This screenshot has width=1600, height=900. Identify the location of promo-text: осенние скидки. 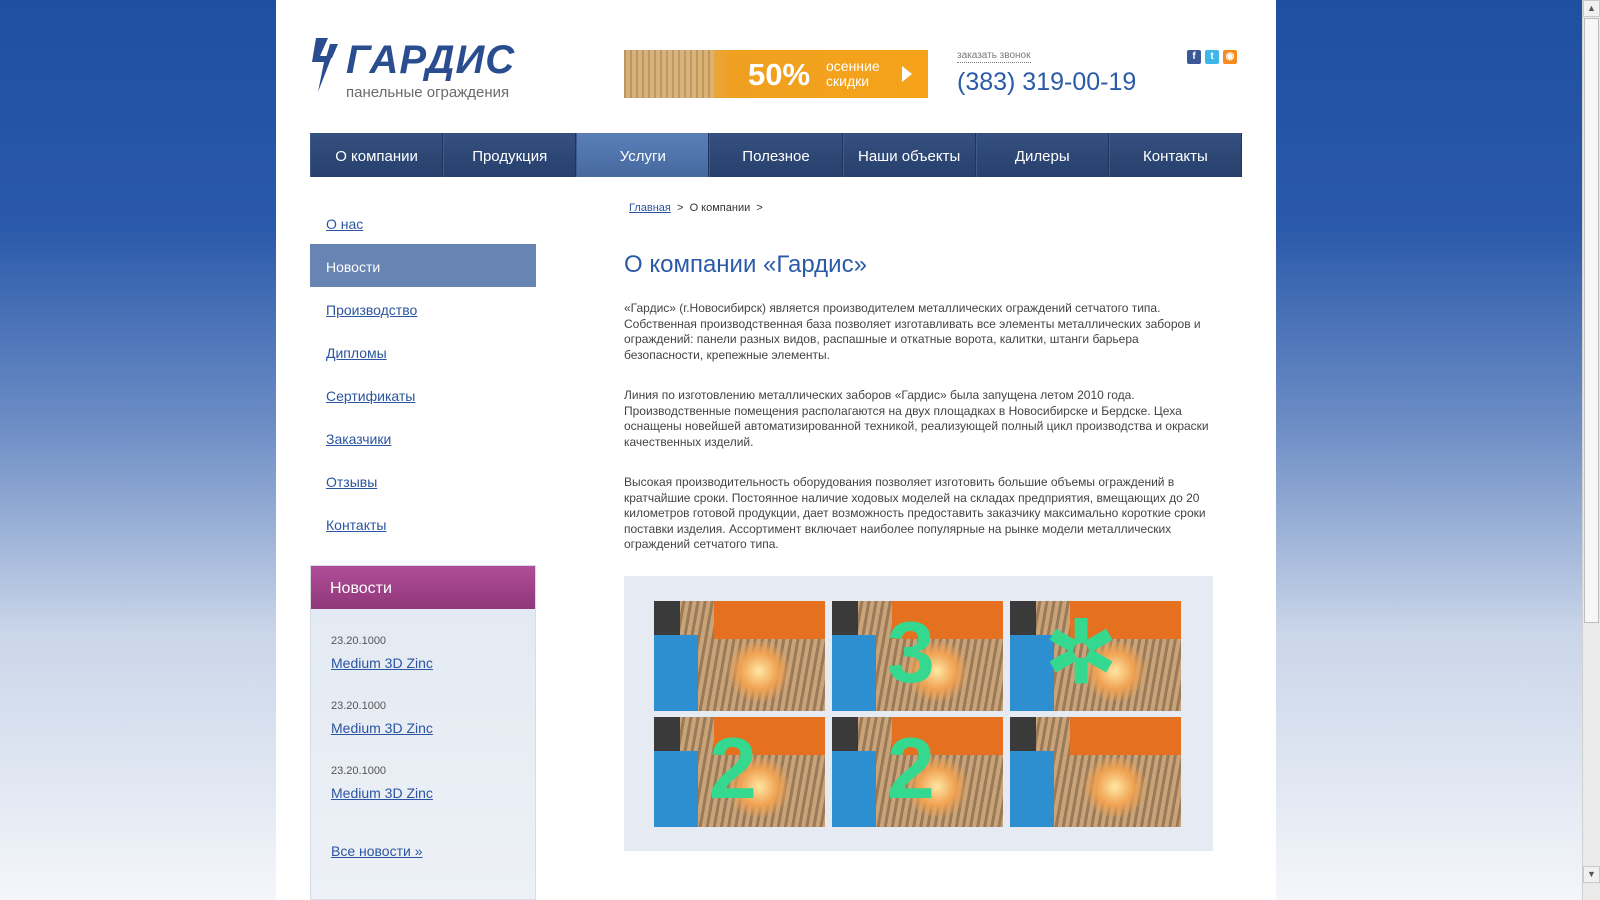
(853, 74).